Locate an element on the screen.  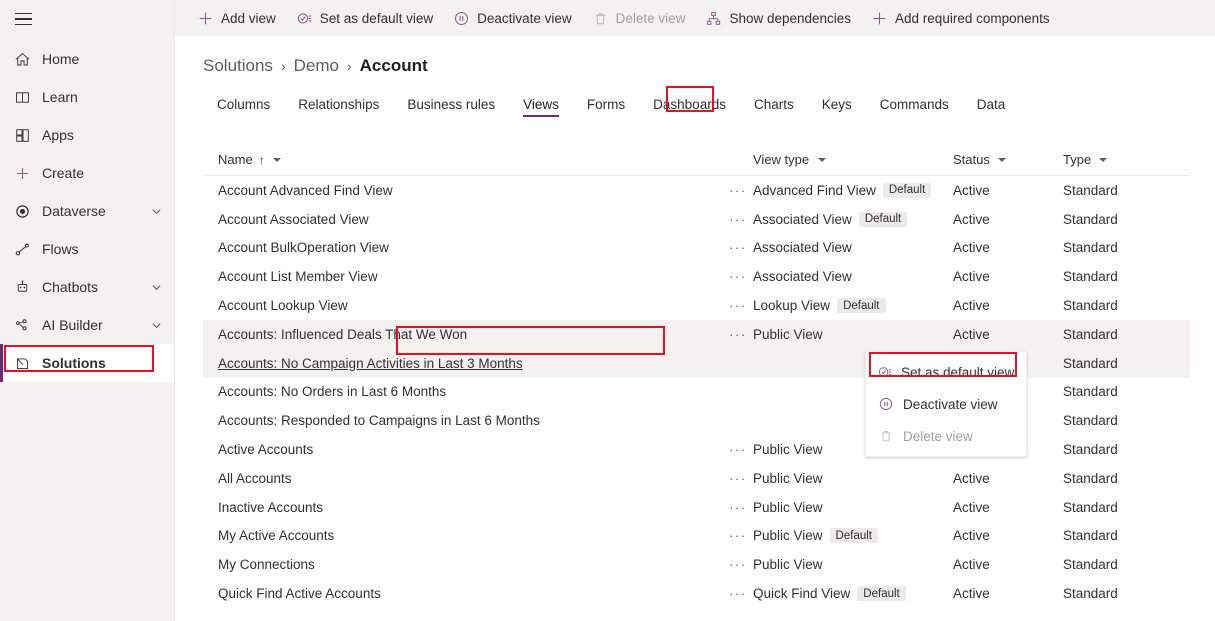
sidebar-item-create: Create is located at coordinates (87, 173).